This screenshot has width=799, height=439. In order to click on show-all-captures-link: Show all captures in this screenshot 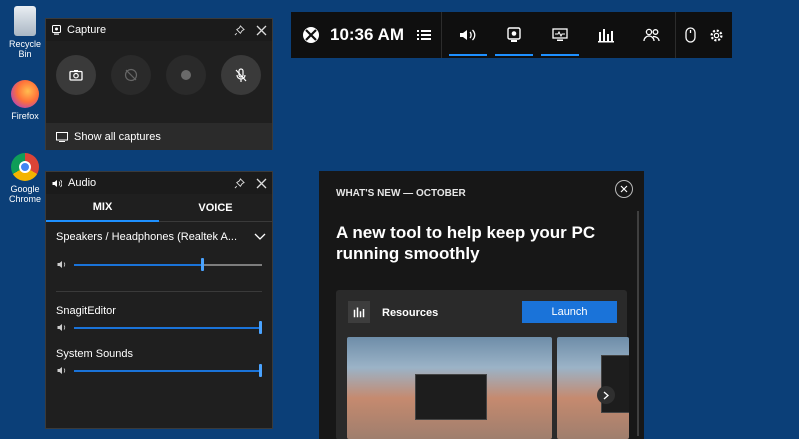, I will do `click(159, 136)`.